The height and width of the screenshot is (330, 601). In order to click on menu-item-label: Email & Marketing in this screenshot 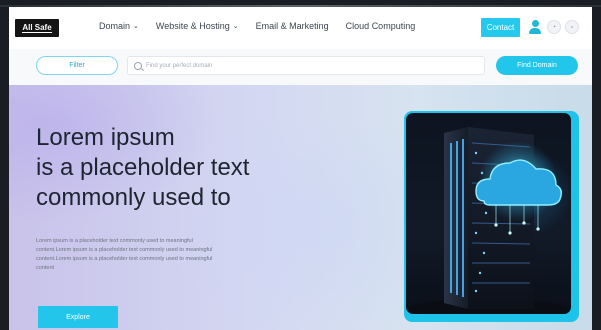, I will do `click(292, 26)`.